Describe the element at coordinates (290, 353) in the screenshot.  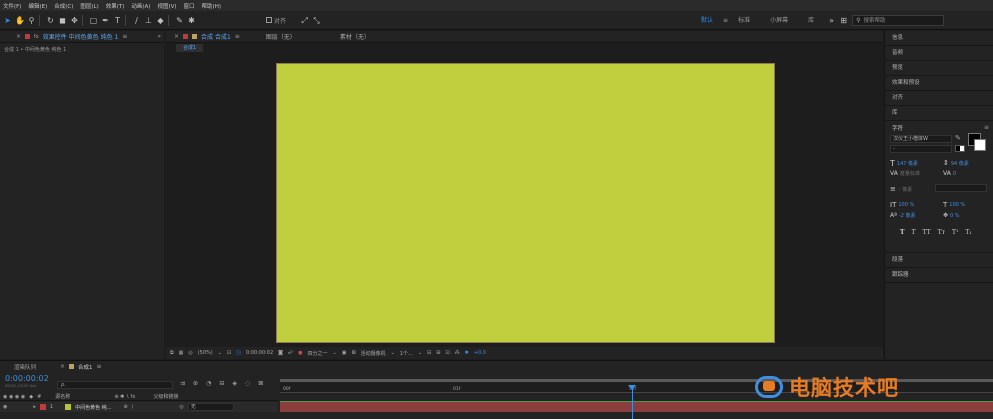
I see `show-snapshot-icon: ☍` at that location.